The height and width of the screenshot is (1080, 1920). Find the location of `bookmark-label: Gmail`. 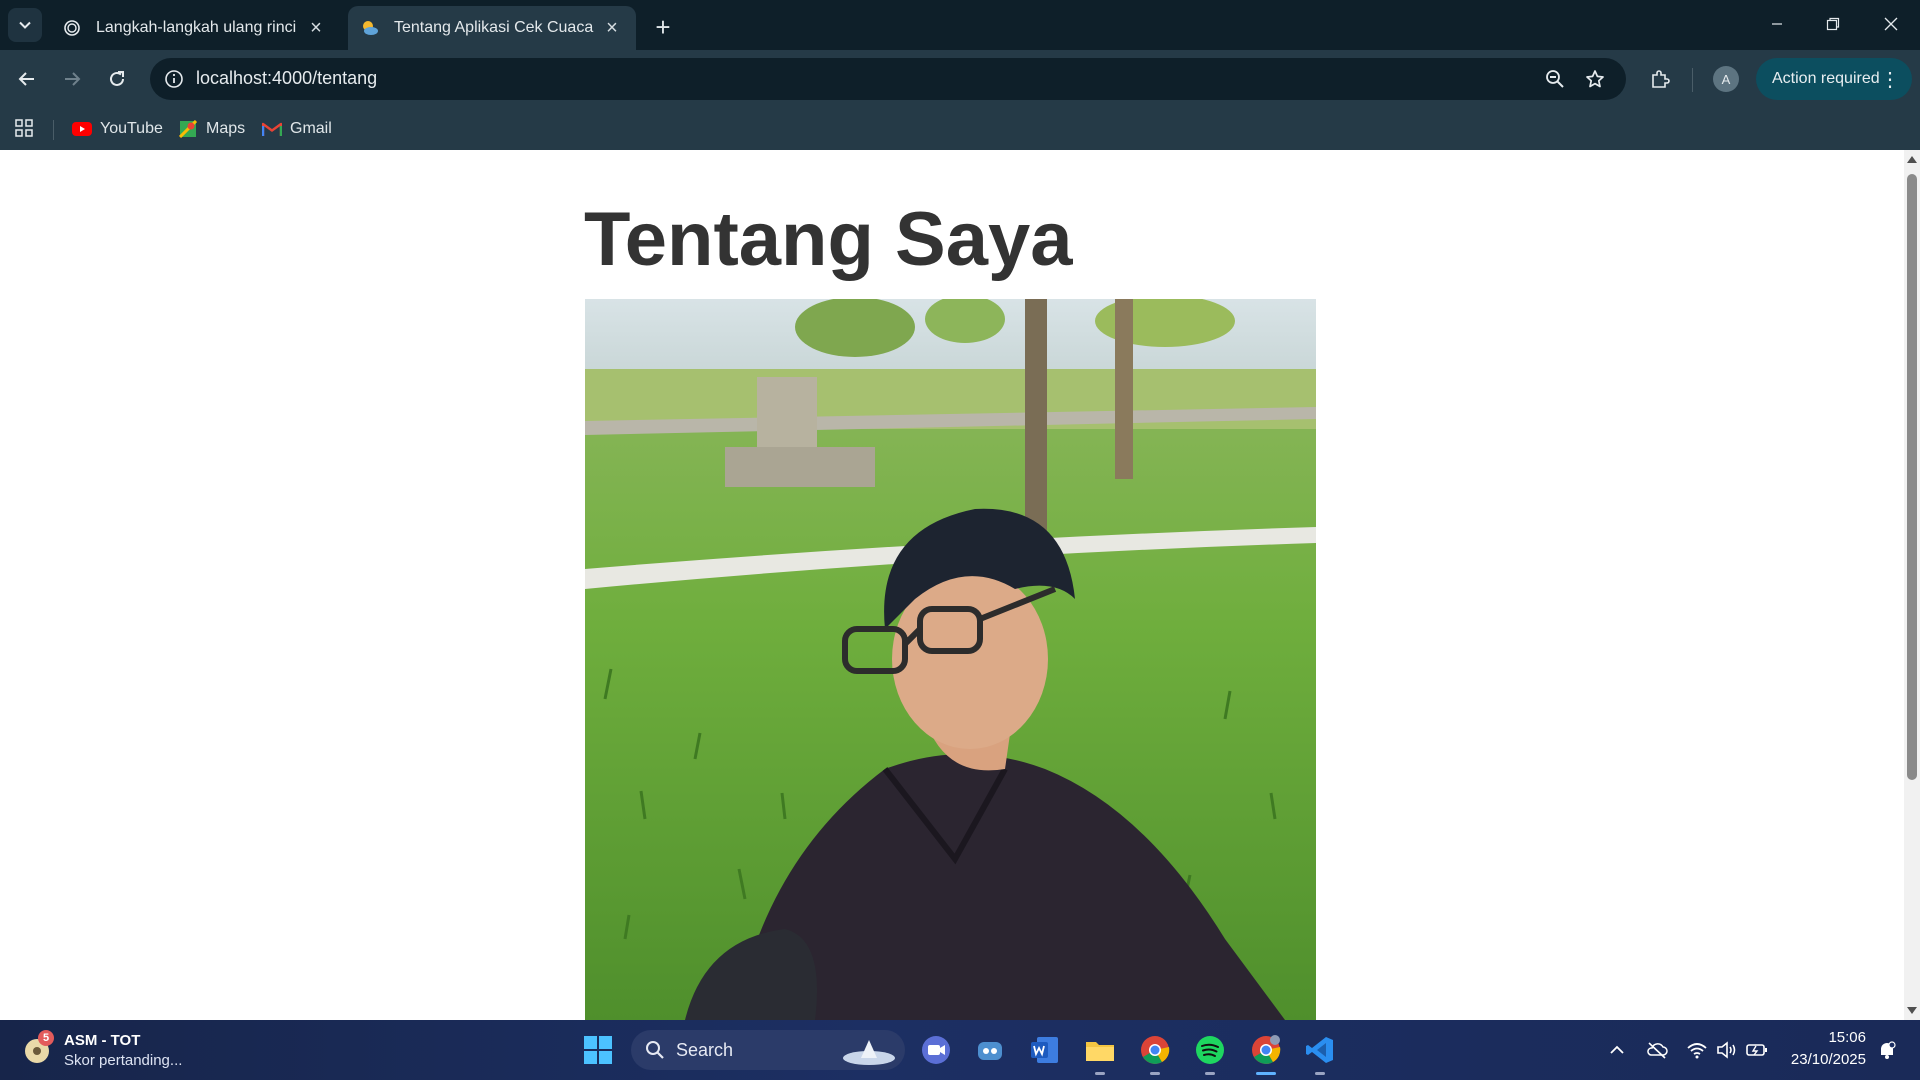

bookmark-label: Gmail is located at coordinates (311, 128).